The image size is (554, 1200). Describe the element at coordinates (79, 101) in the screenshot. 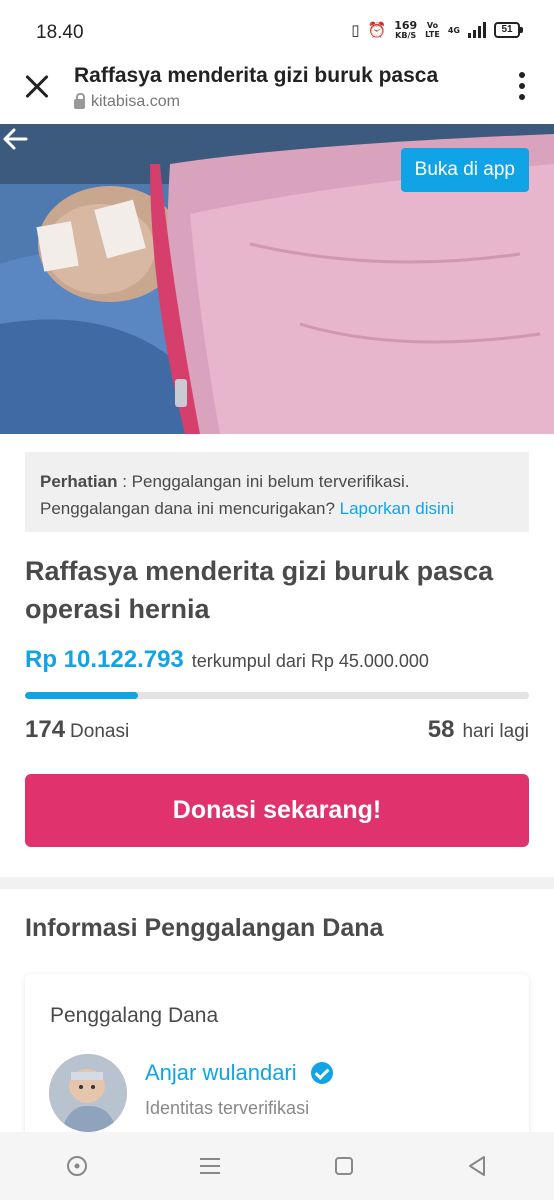

I see `lock-icon` at that location.